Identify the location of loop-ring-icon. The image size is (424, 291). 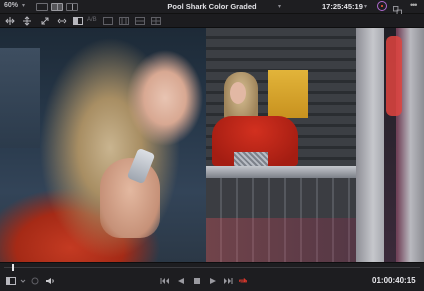
(35, 281).